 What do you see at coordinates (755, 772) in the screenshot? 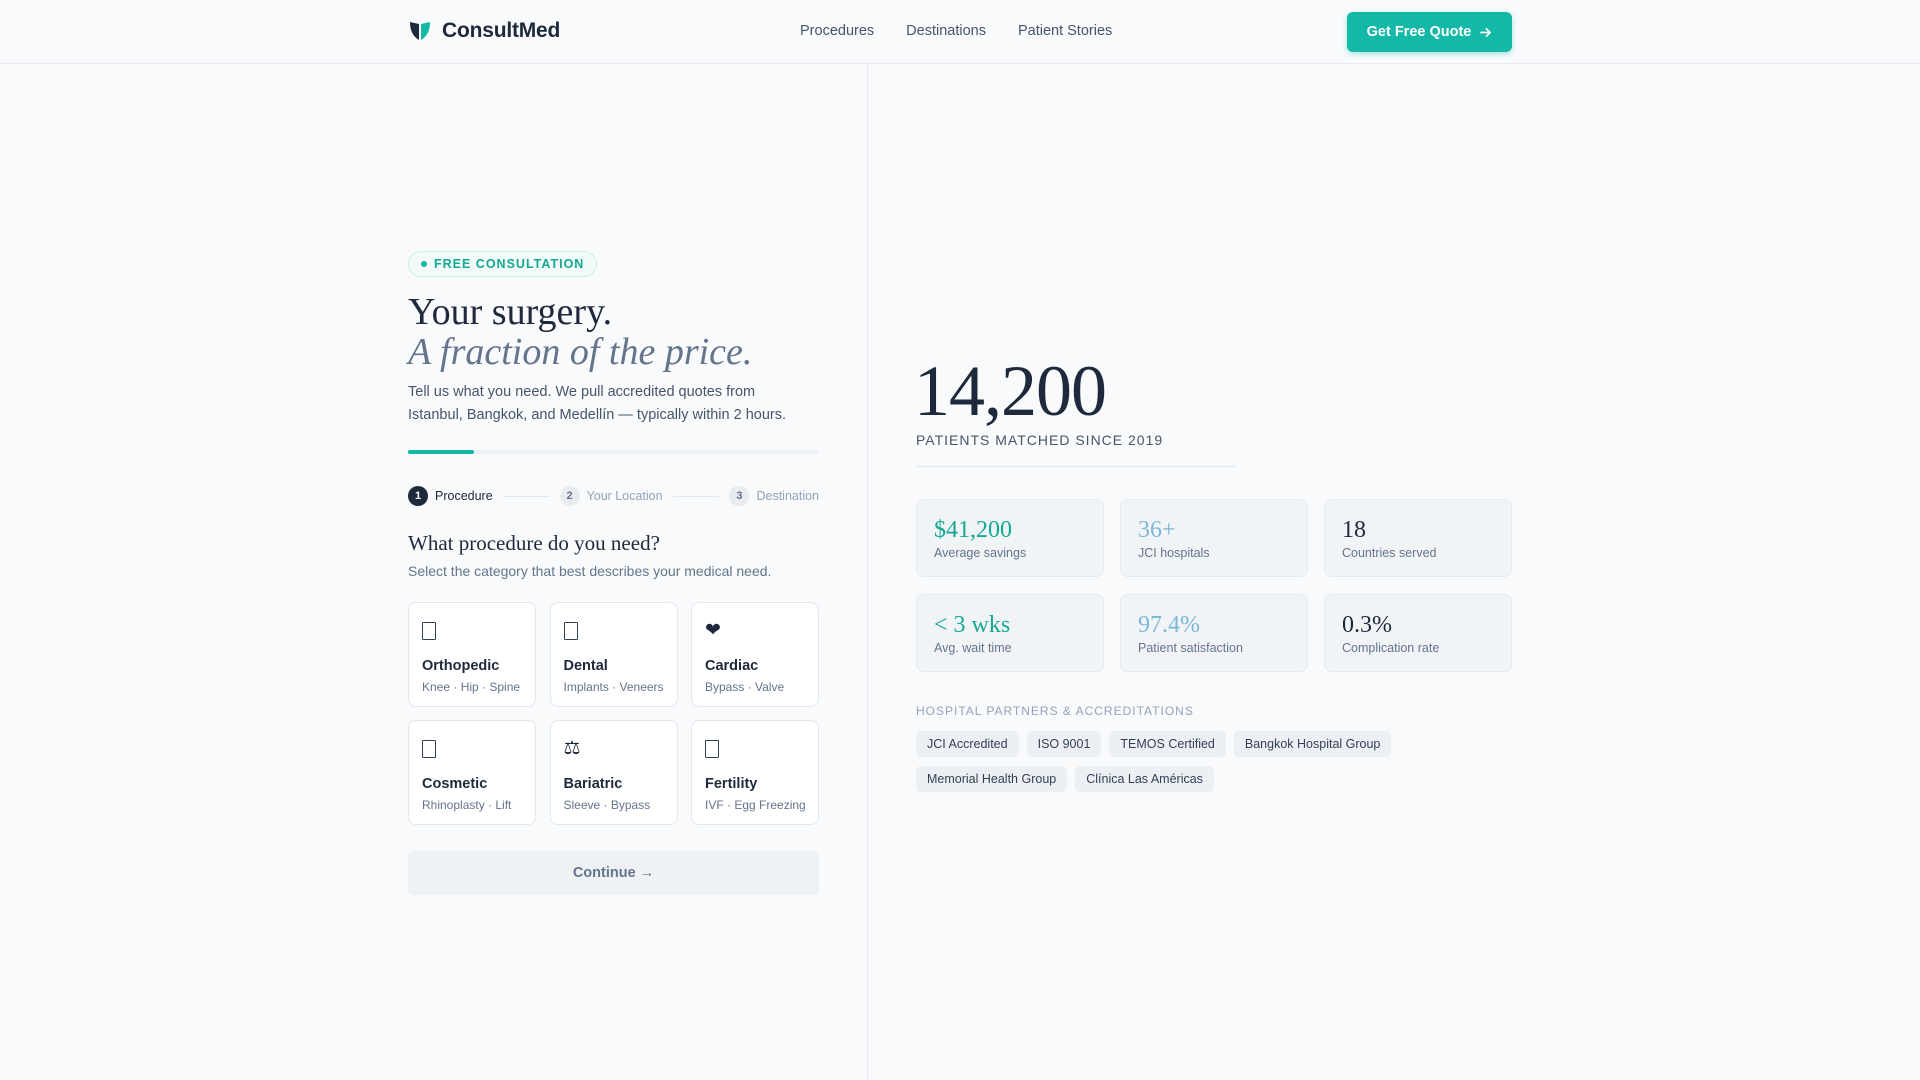
I see `procedure-card-fertility: Fertility IVF · Egg Freezing` at bounding box center [755, 772].